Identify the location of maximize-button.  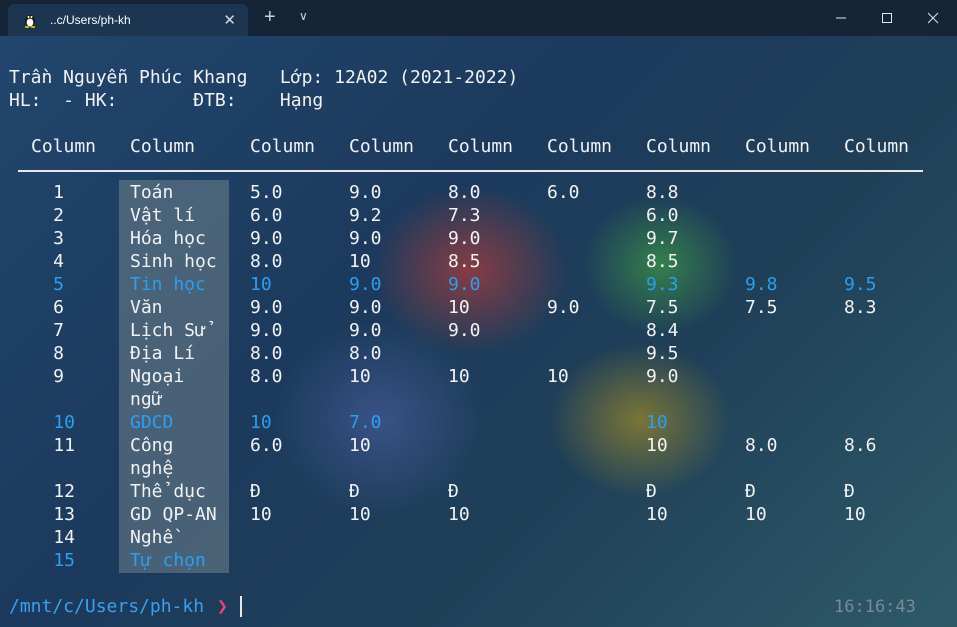
(887, 18).